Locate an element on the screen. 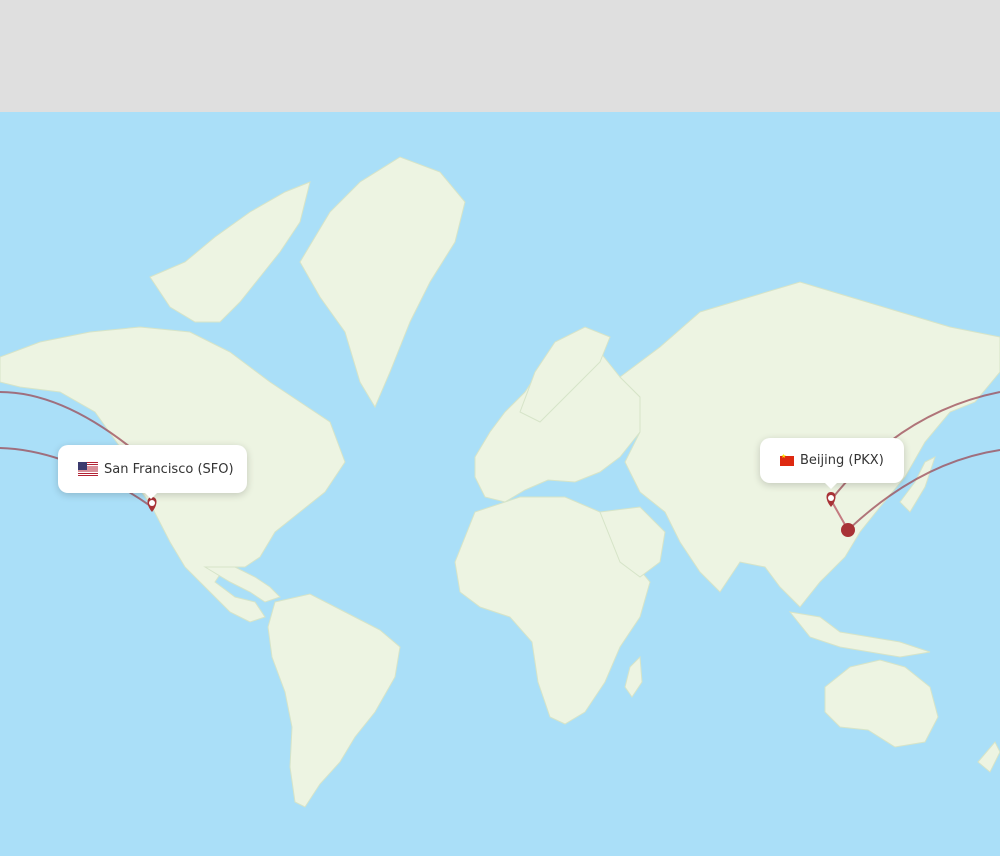 The image size is (1000, 856). madagascar-landmass is located at coordinates (633, 676).